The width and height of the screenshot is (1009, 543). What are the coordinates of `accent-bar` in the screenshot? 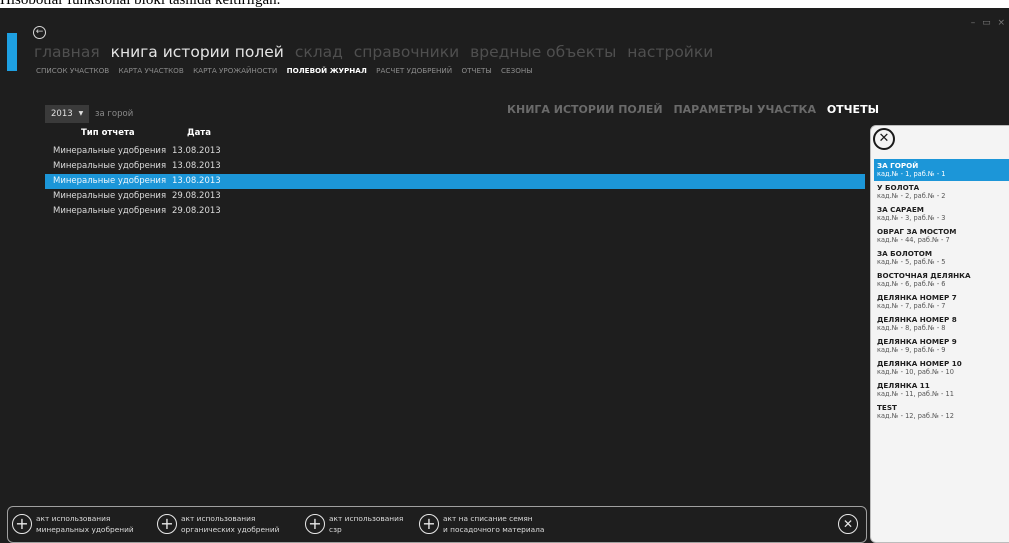 It's located at (12, 52).